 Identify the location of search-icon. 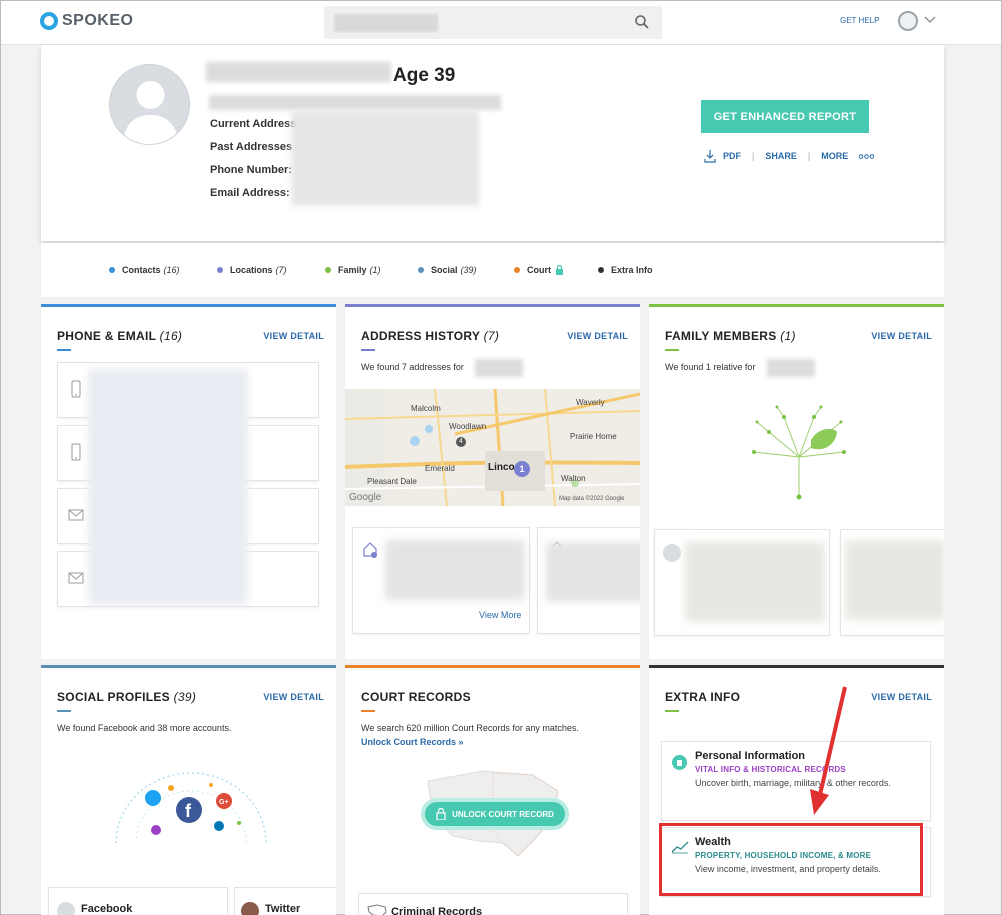
(642, 22).